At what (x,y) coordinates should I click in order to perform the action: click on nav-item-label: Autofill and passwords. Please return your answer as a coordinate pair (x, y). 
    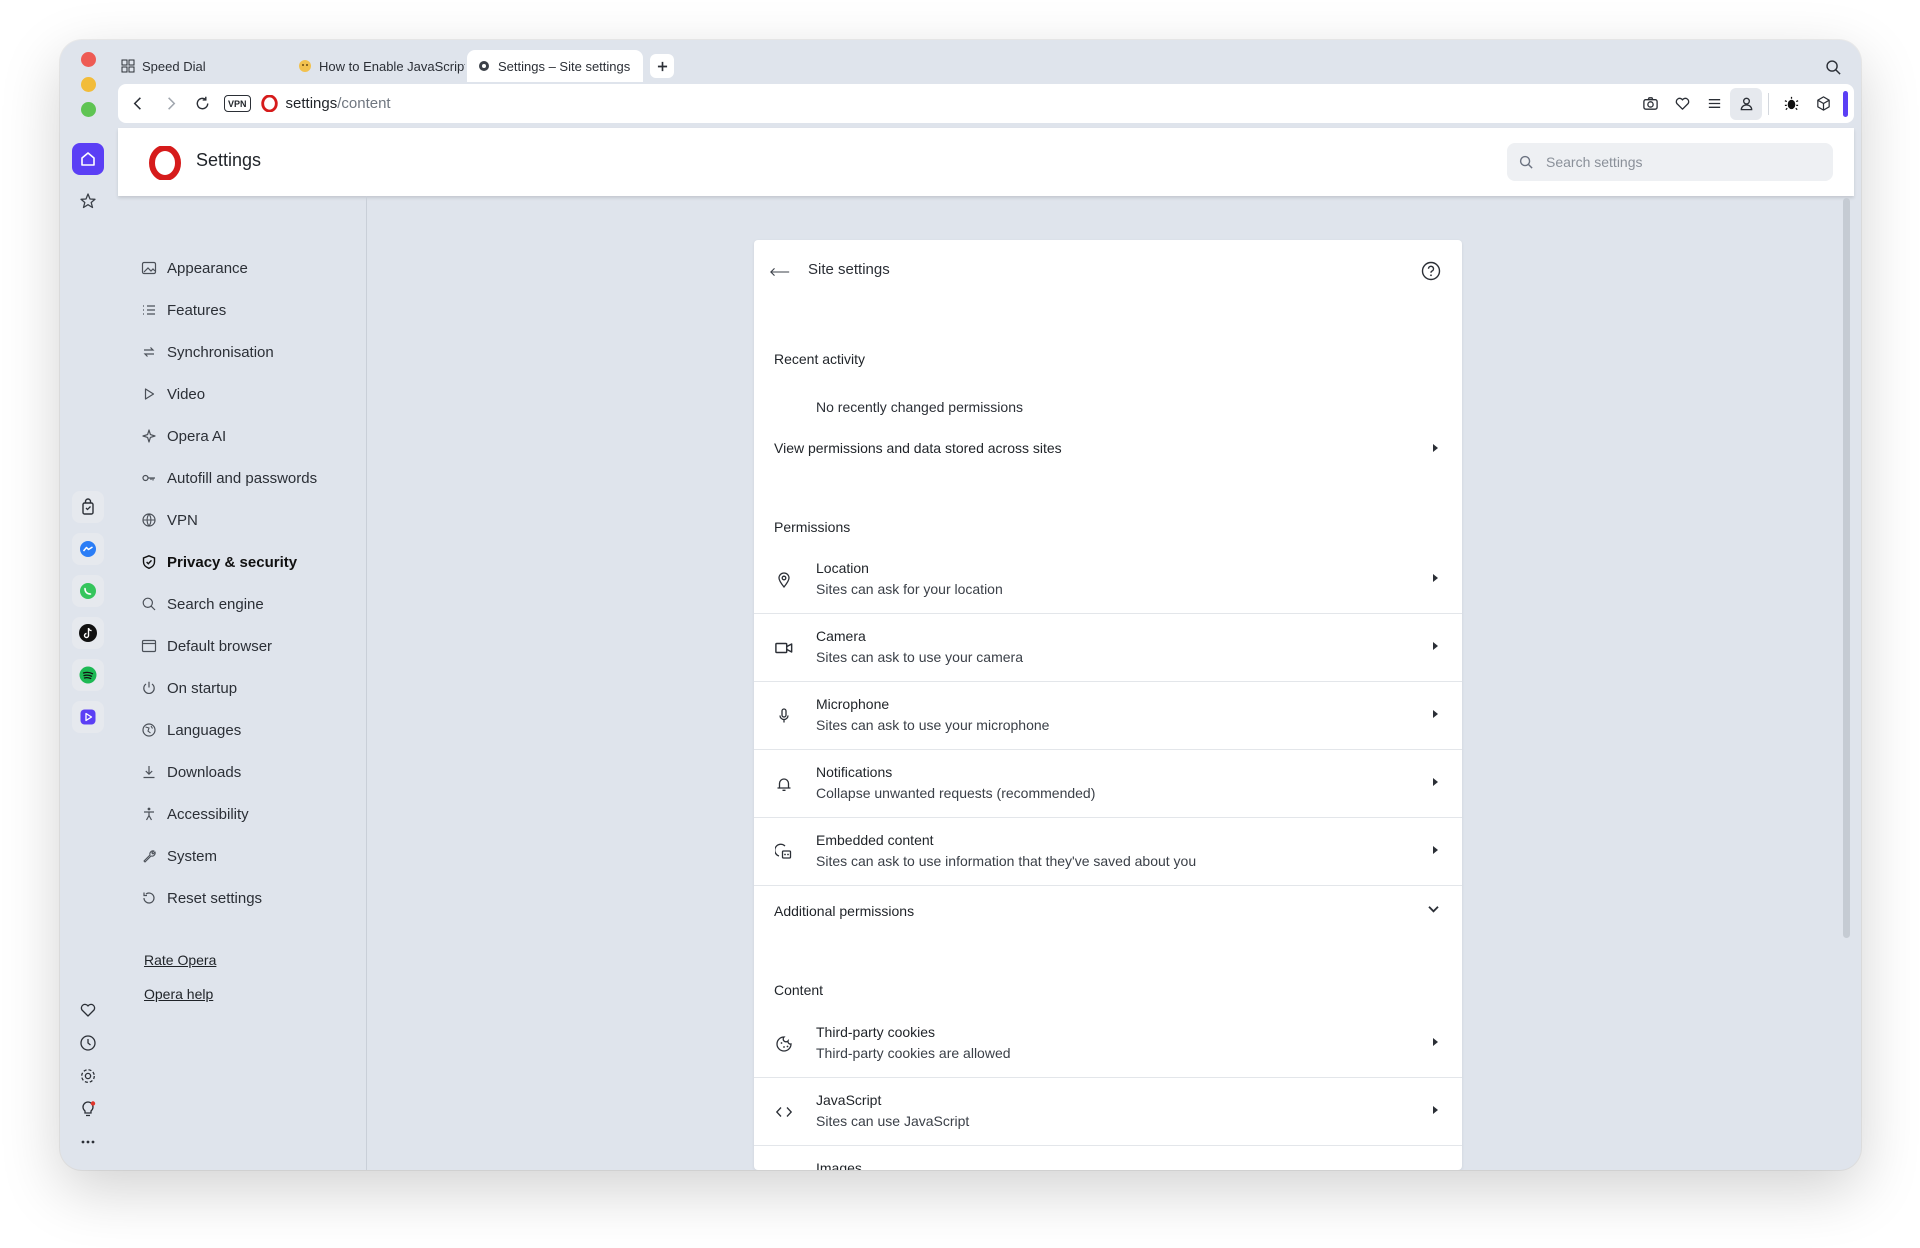
    Looking at the image, I should click on (242, 478).